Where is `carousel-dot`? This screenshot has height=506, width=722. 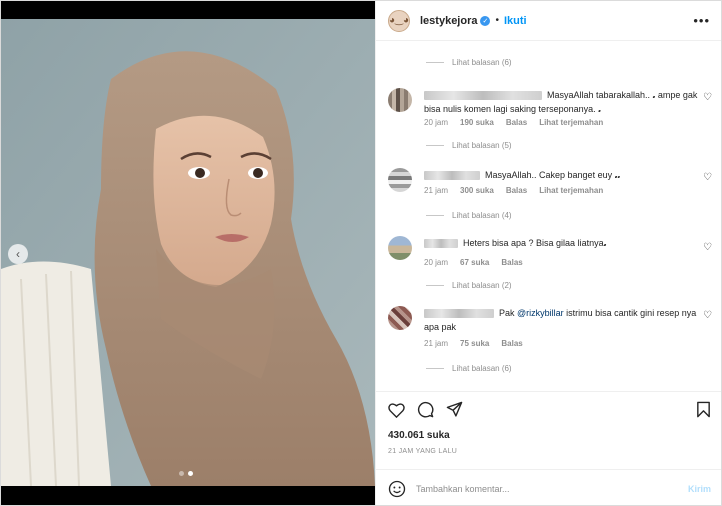
carousel-dot is located at coordinates (181, 473).